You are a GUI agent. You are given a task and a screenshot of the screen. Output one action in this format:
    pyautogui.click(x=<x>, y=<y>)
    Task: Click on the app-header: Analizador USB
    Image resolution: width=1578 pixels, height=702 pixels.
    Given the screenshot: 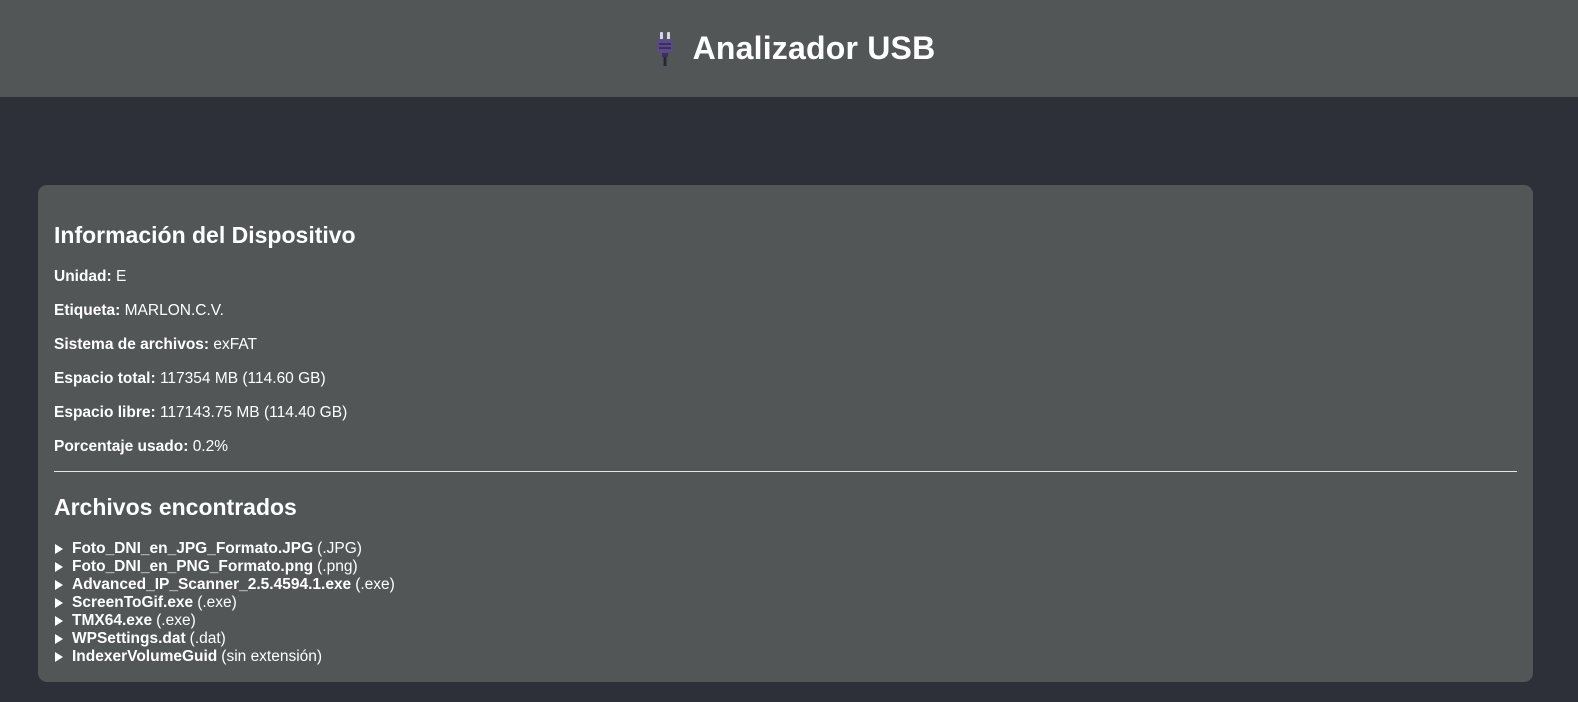 What is the action you would take?
    pyautogui.click(x=789, y=48)
    